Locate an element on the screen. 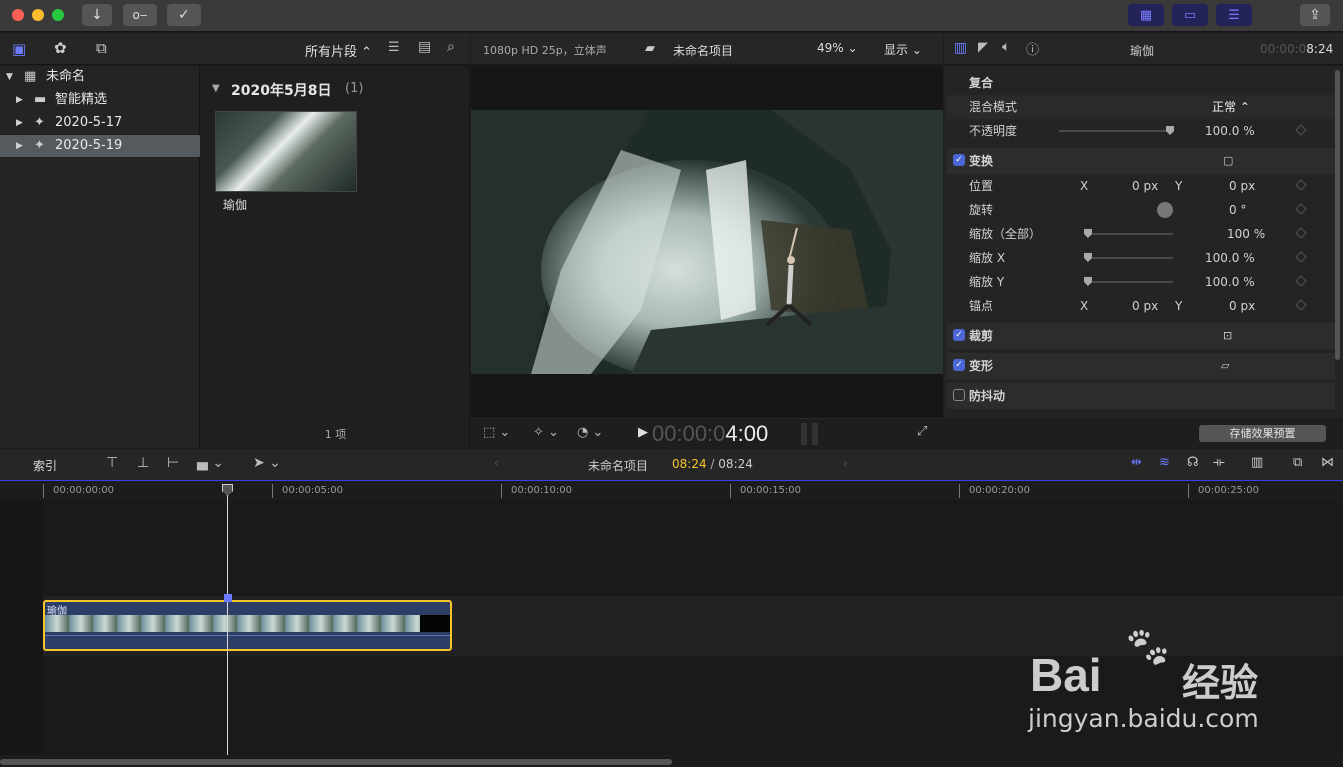 The height and width of the screenshot is (767, 1343). crop-onscreen-icon: ⊡ is located at coordinates (1227, 336).